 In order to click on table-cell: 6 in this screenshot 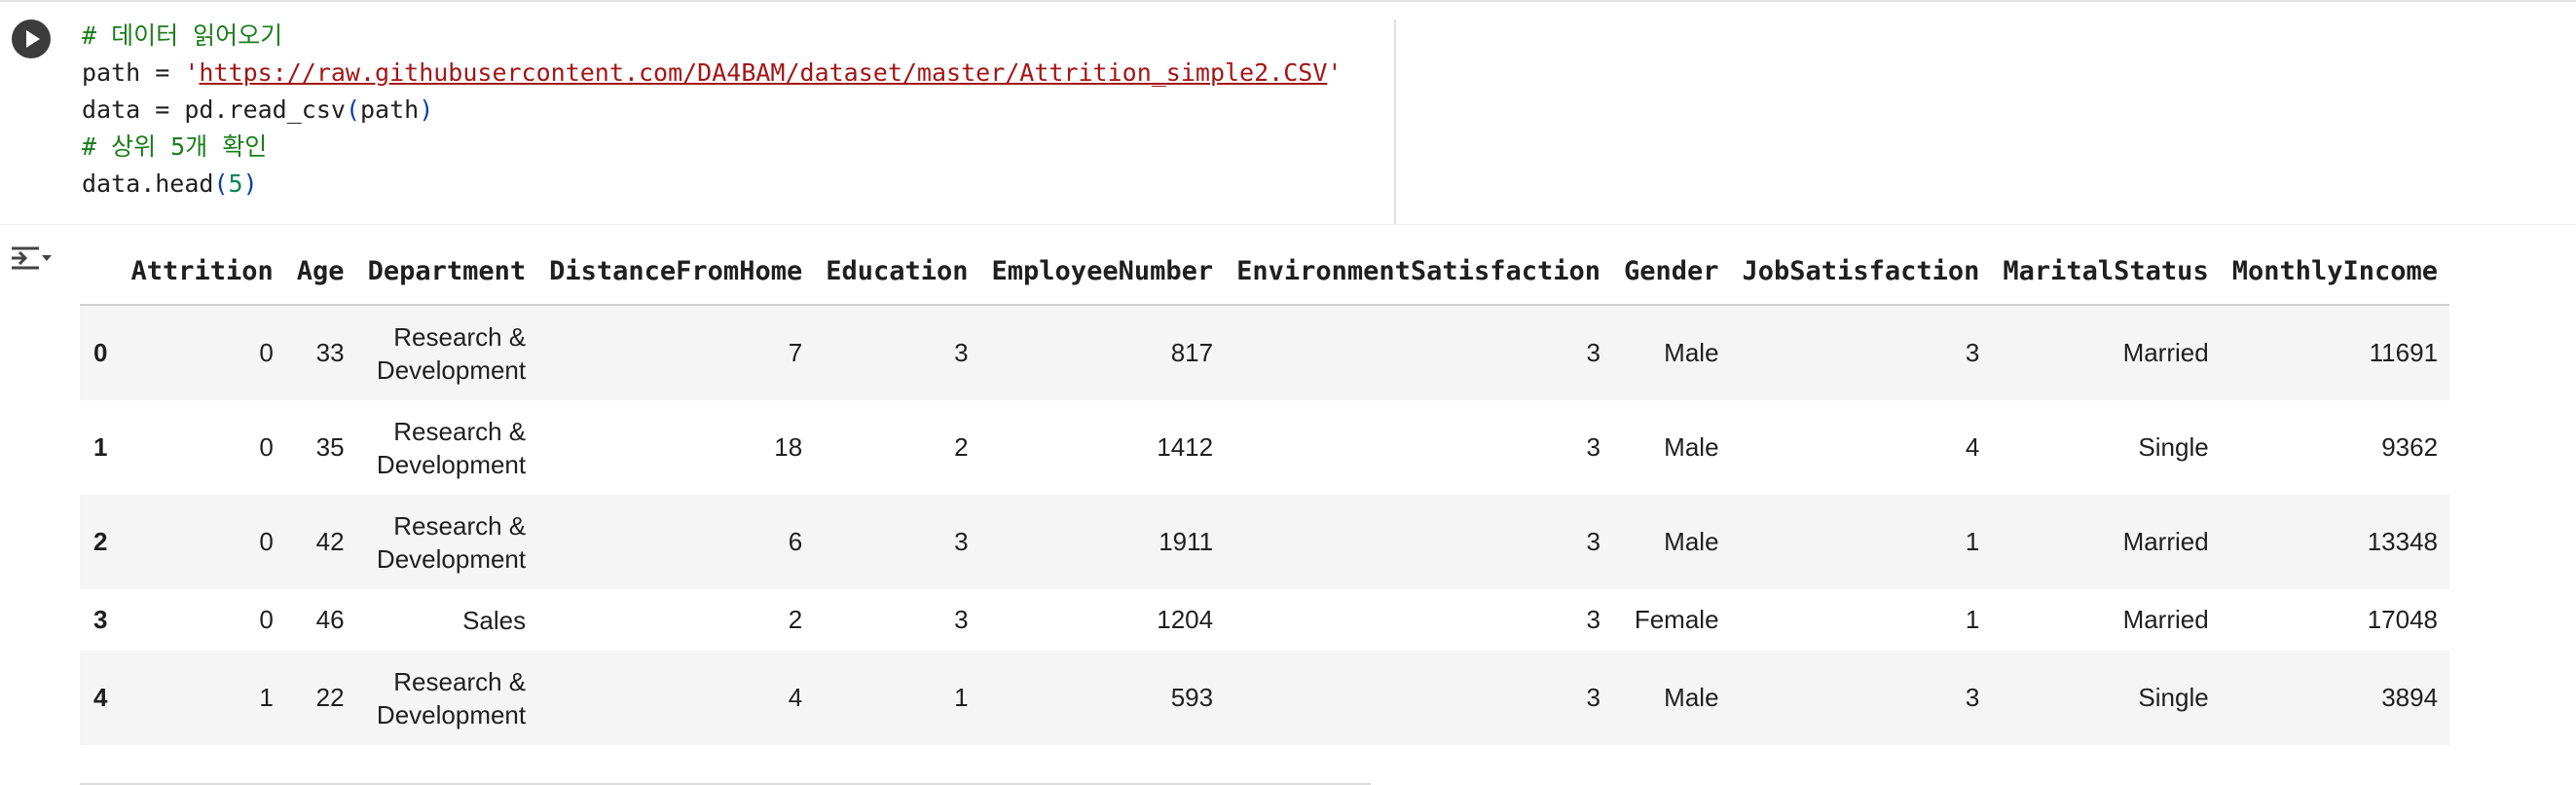, I will do `click(676, 542)`.